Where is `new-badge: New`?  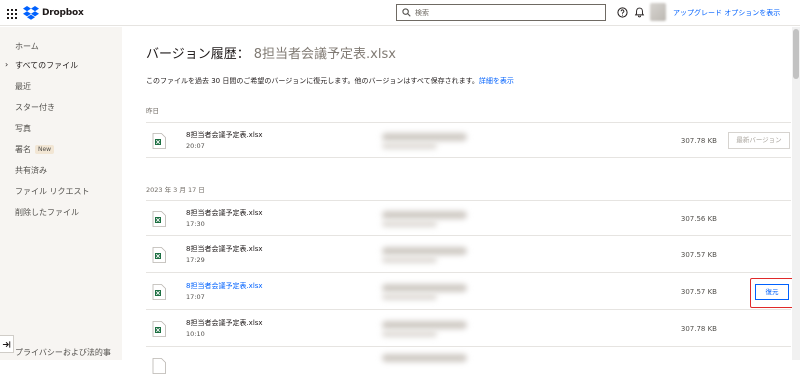
new-badge: New is located at coordinates (45, 149).